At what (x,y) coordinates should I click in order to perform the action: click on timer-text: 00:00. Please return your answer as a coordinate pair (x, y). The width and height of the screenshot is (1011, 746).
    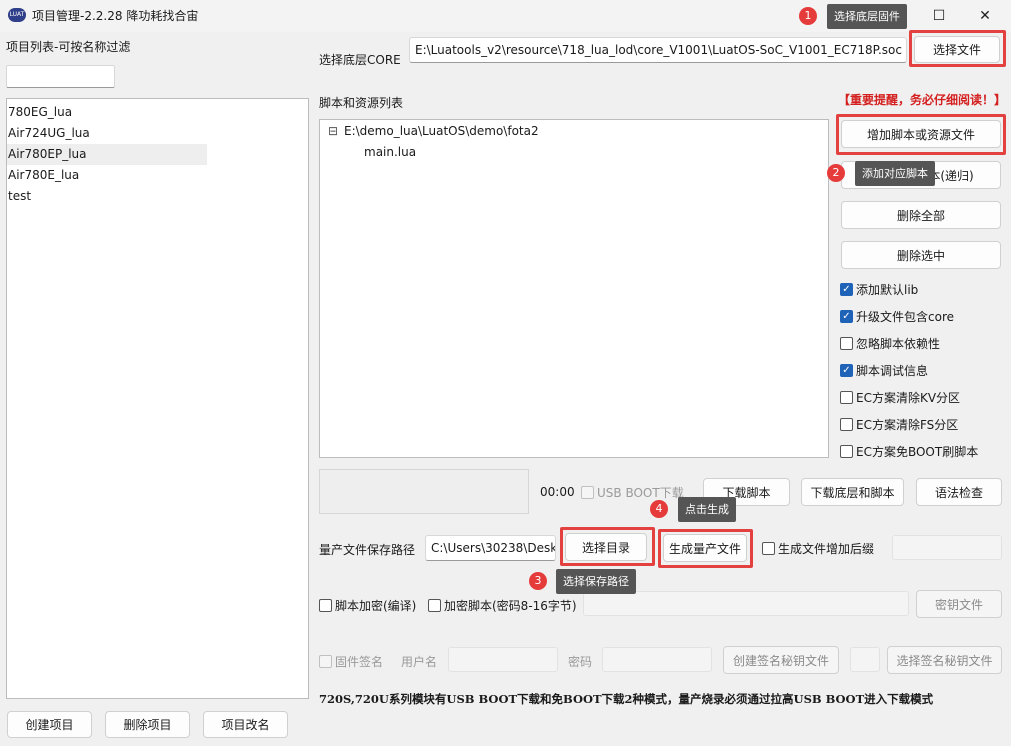
    Looking at the image, I should click on (557, 492).